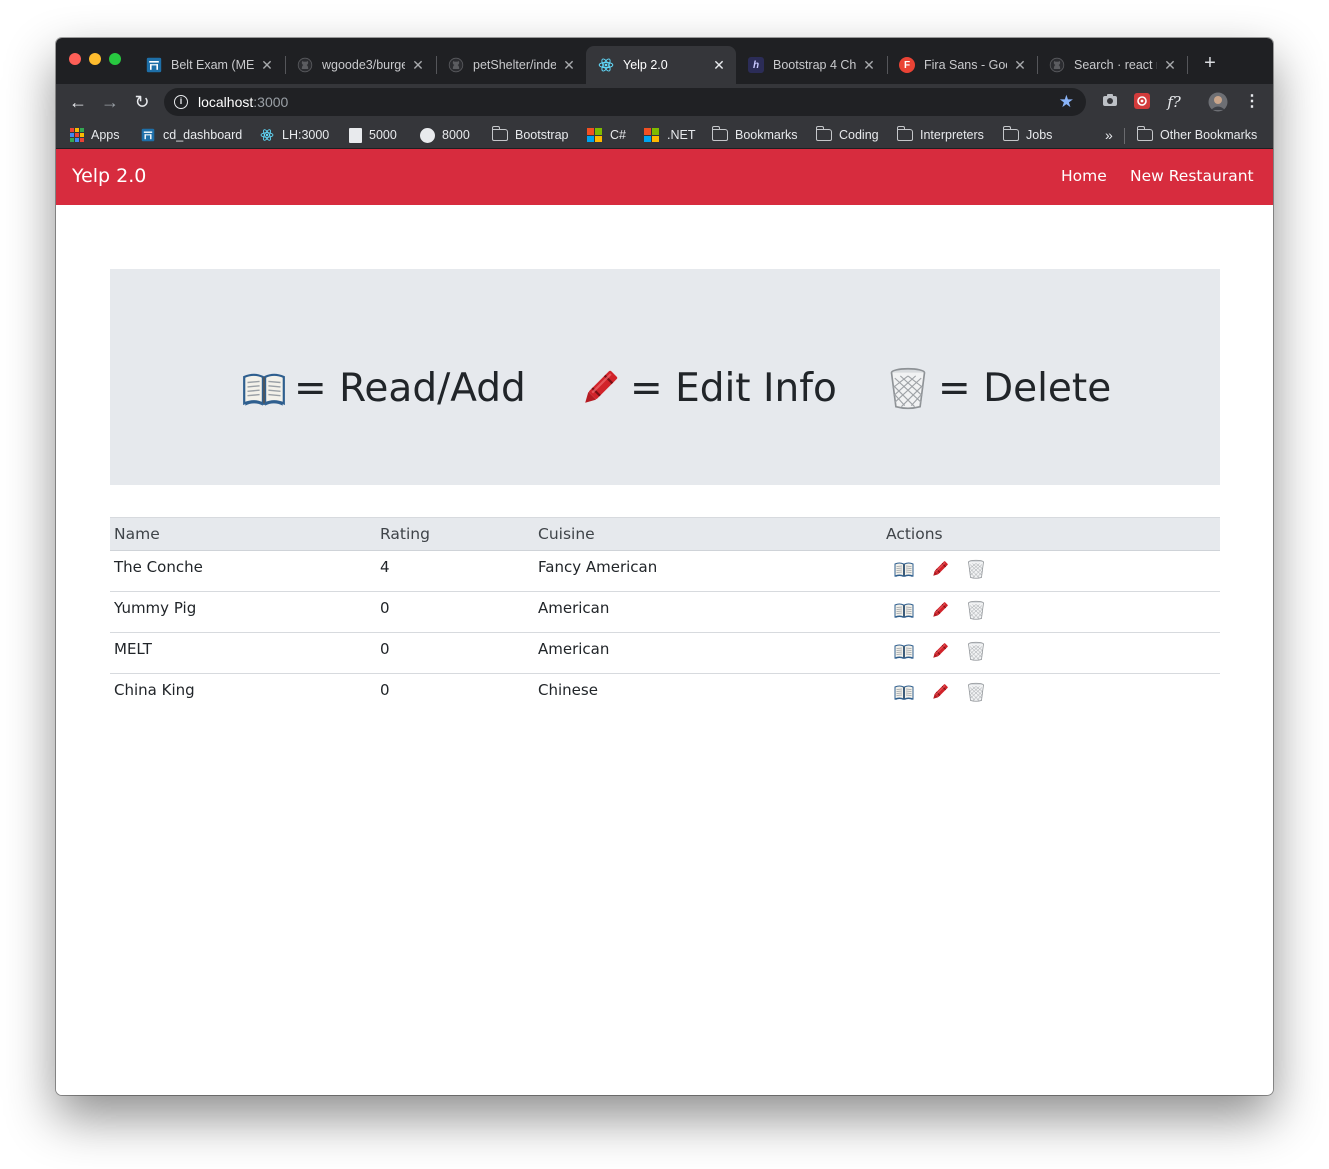  Describe the element at coordinates (305, 65) in the screenshot. I see `github-icon` at that location.